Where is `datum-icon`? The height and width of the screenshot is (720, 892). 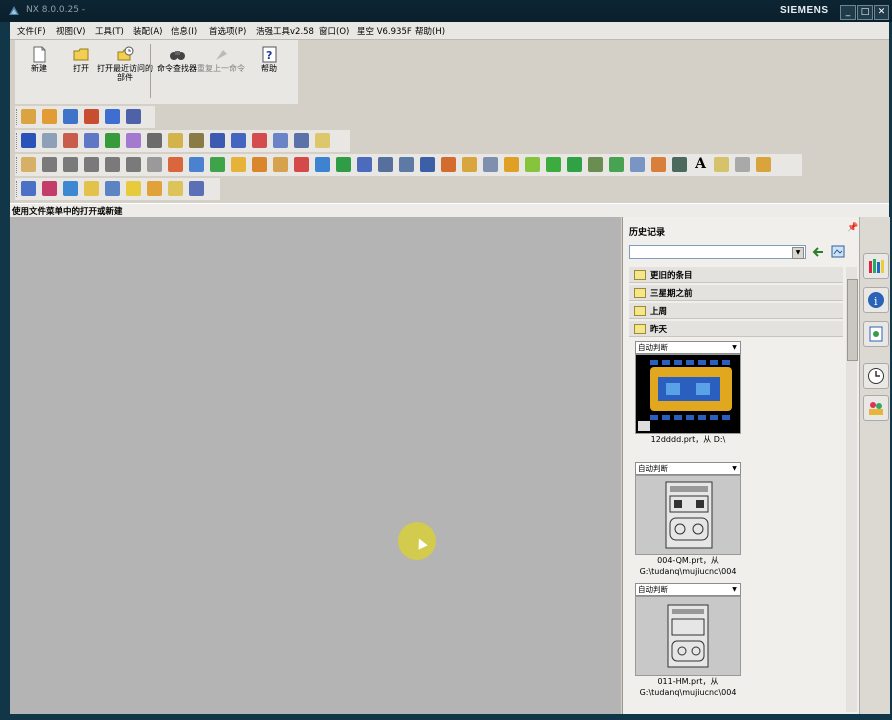
datum-icon is located at coordinates (175, 164).